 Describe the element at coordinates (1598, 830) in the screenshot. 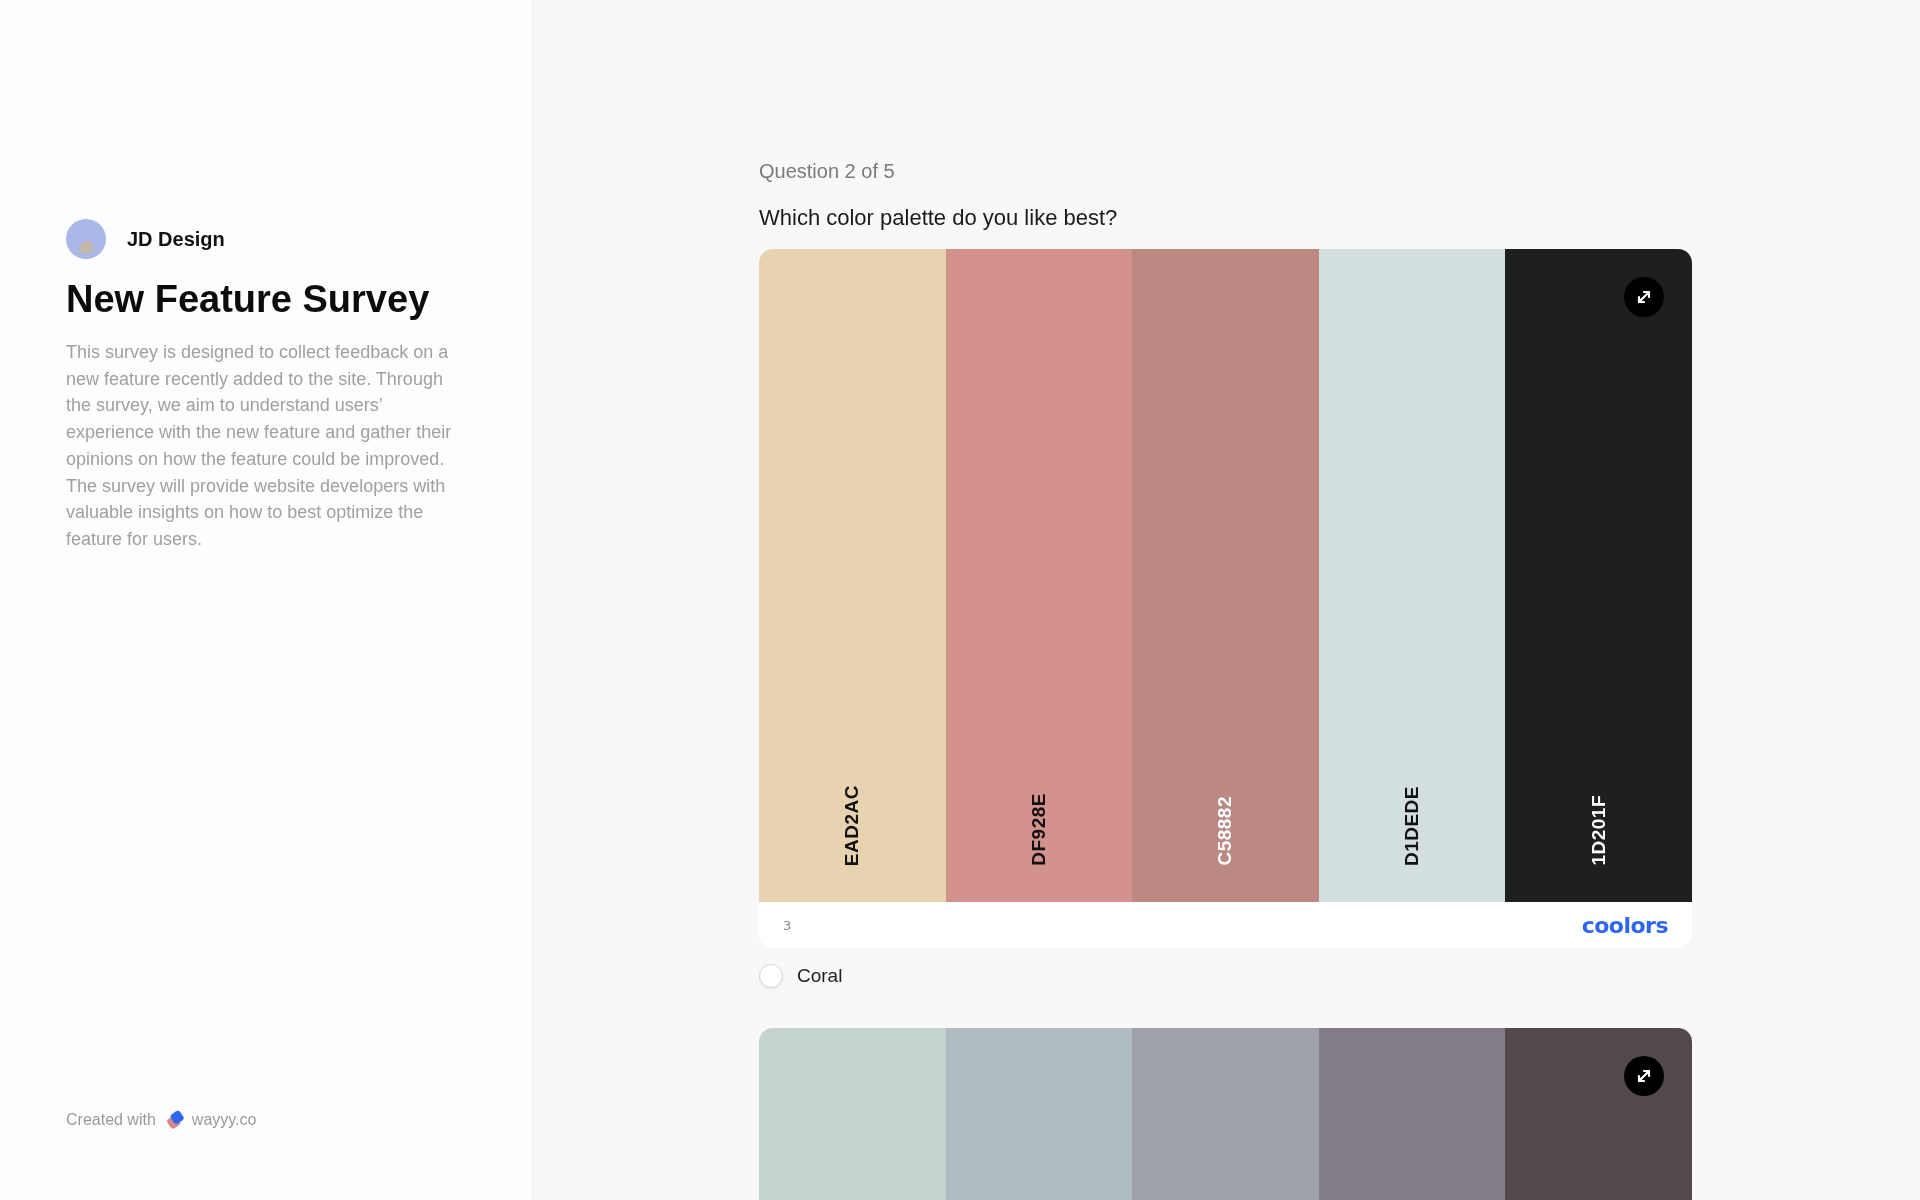

I see `hex-code: 1D201F` at that location.